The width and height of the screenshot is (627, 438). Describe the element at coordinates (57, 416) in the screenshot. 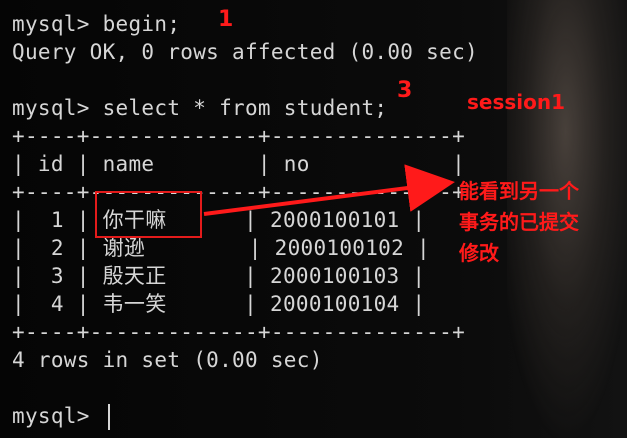

I see `terminal-line-prompt: mysql>` at that location.